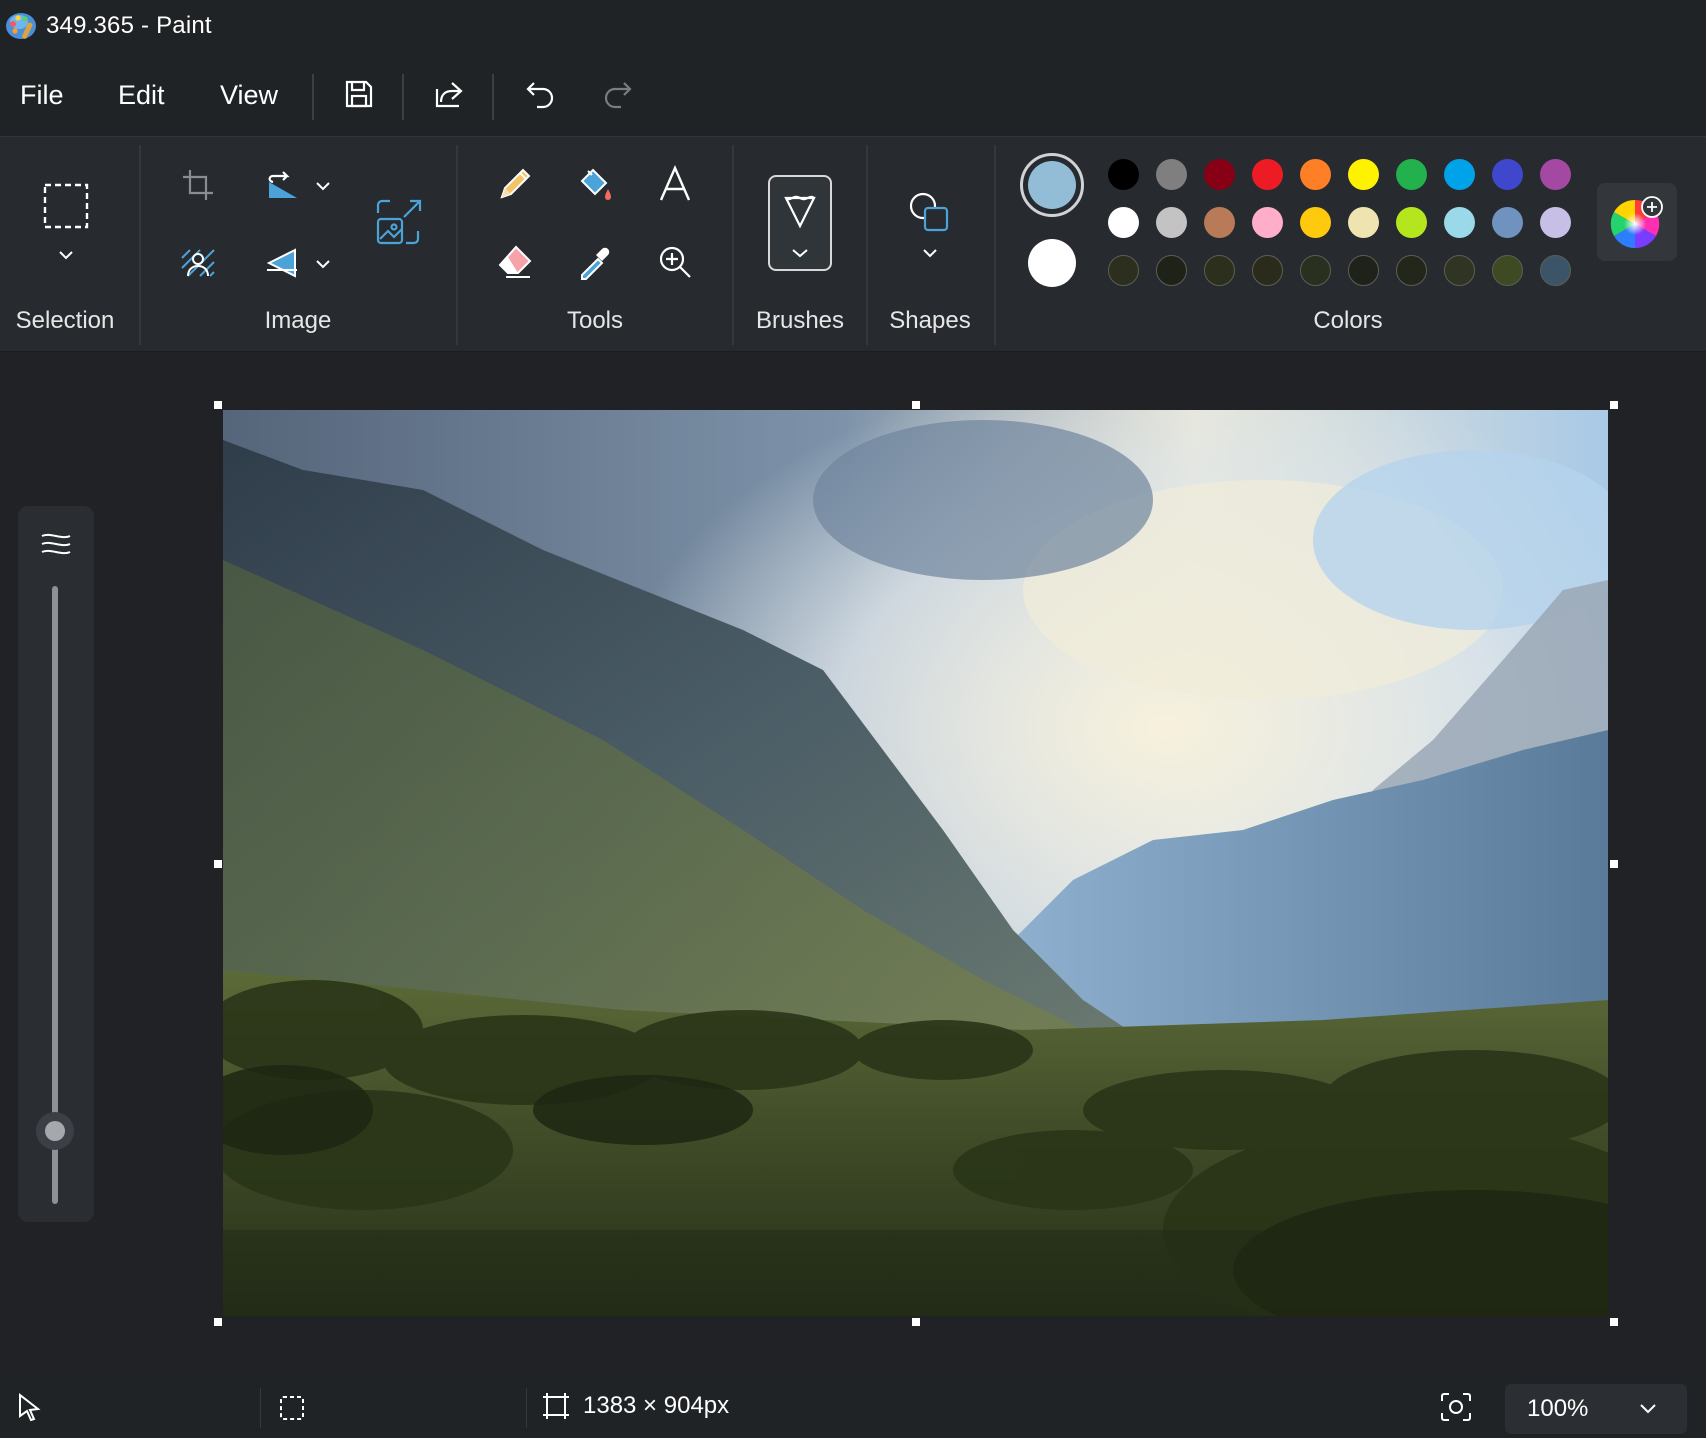 This screenshot has width=1706, height=1438. I want to click on canvas-size-text: 1383 × 904px, so click(656, 1405).